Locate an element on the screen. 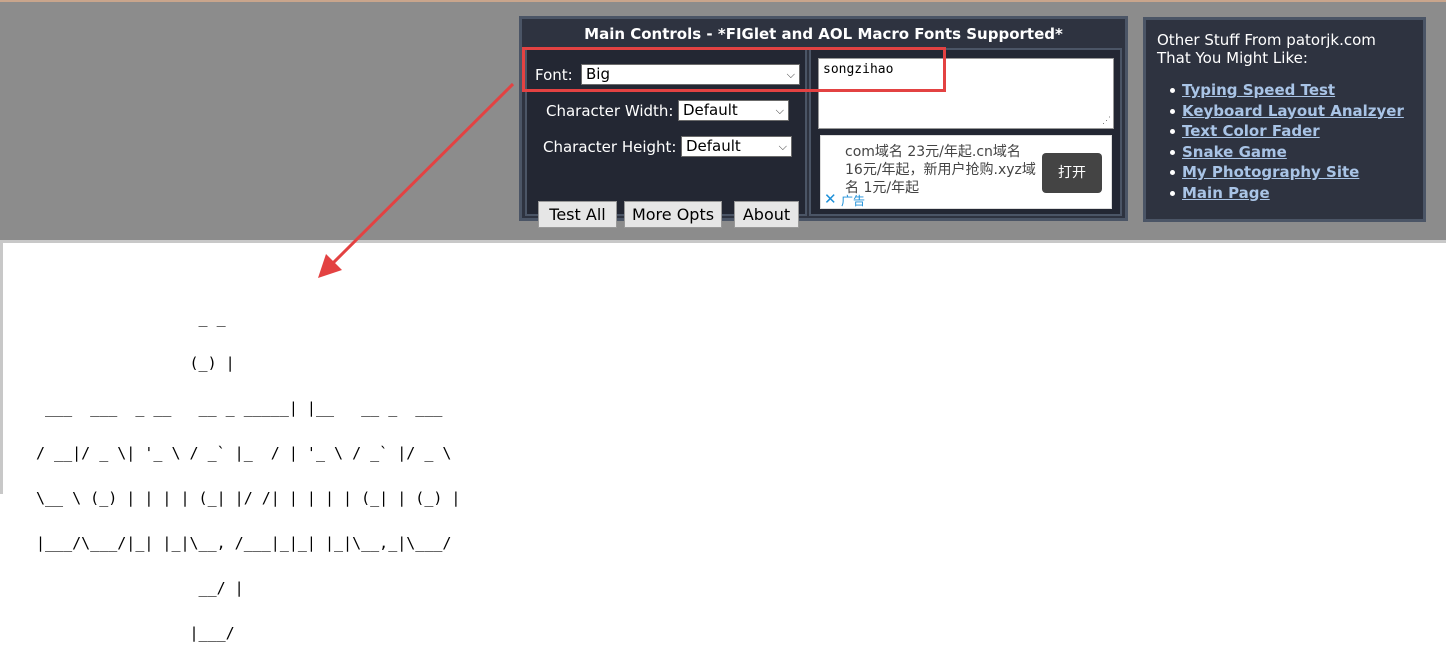 This screenshot has height=656, width=1446. ascii-line: __/ | is located at coordinates (140, 588).